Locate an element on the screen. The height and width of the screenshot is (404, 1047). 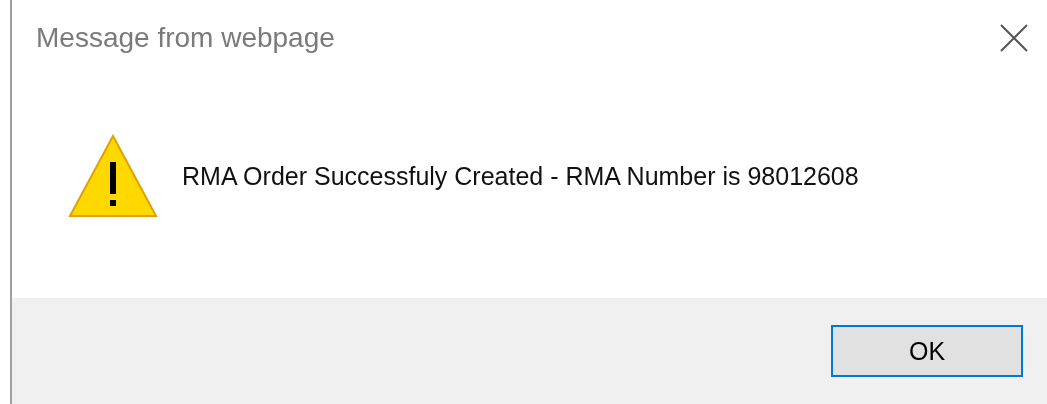
ok-button: OK is located at coordinates (927, 351).